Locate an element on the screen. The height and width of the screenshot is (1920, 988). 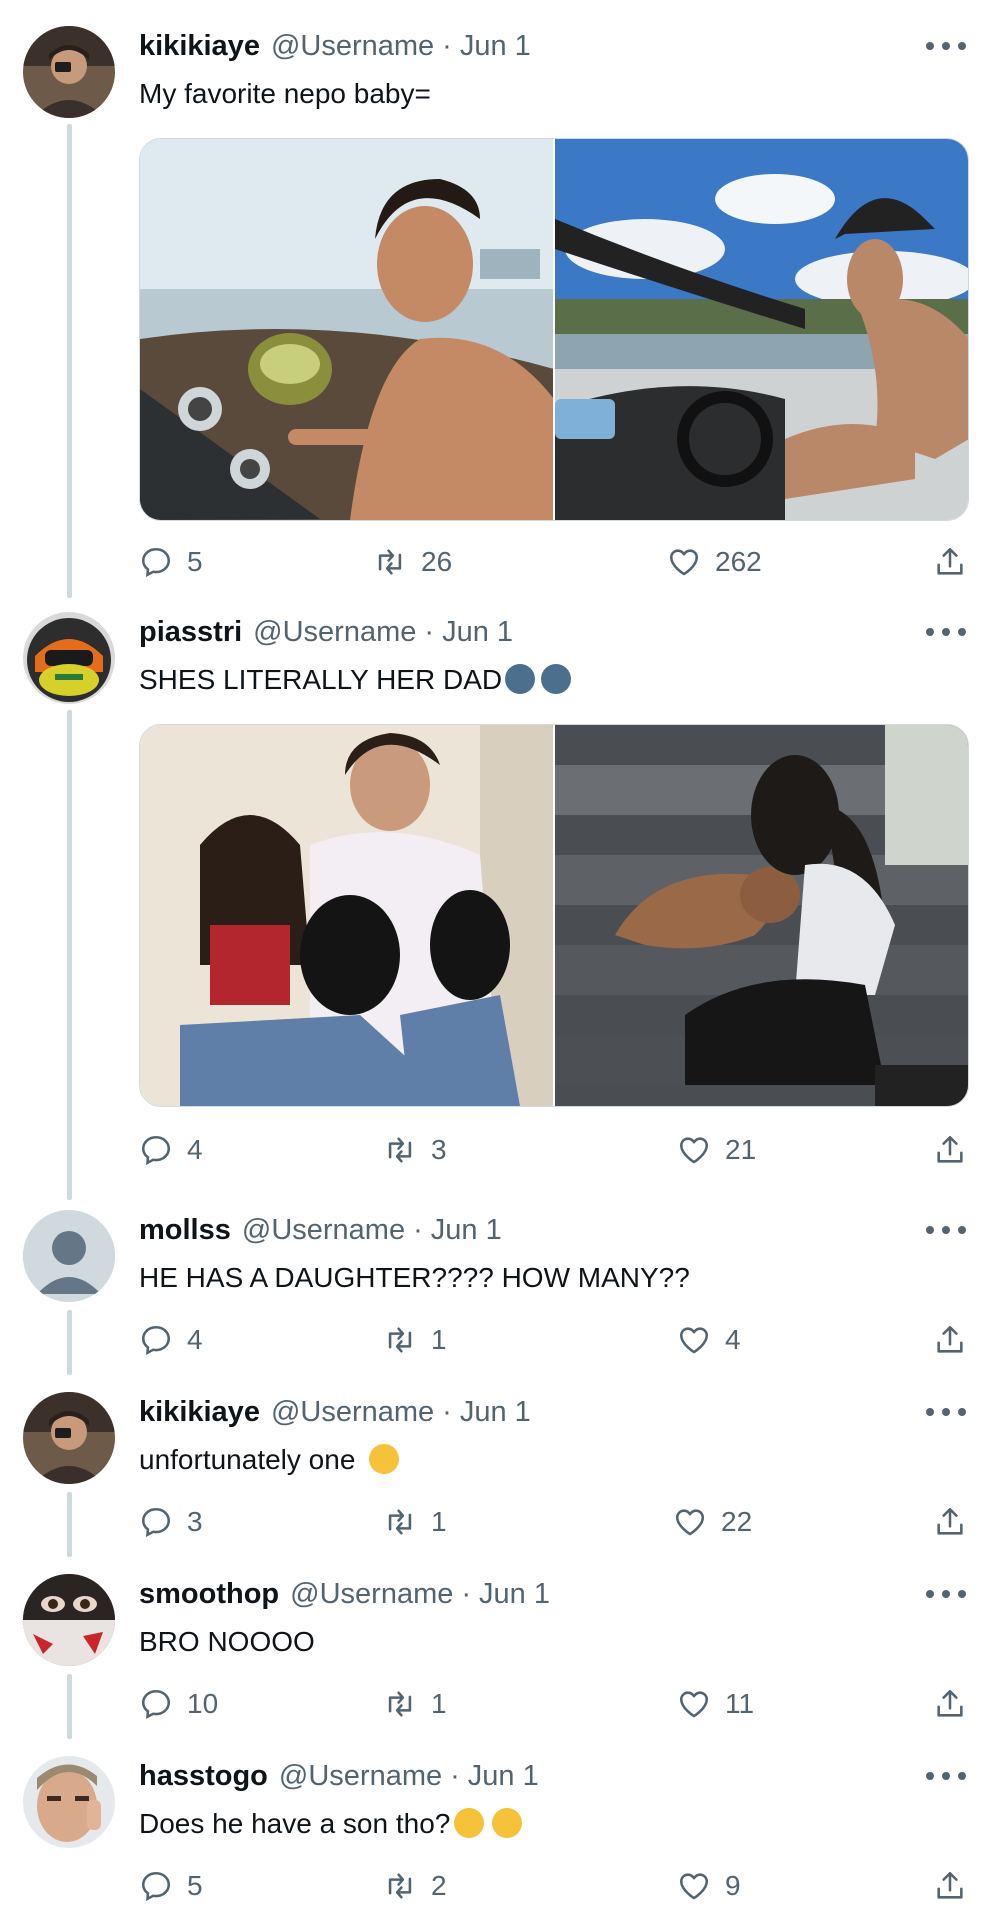
speaking-head-emoji is located at coordinates (556, 679).